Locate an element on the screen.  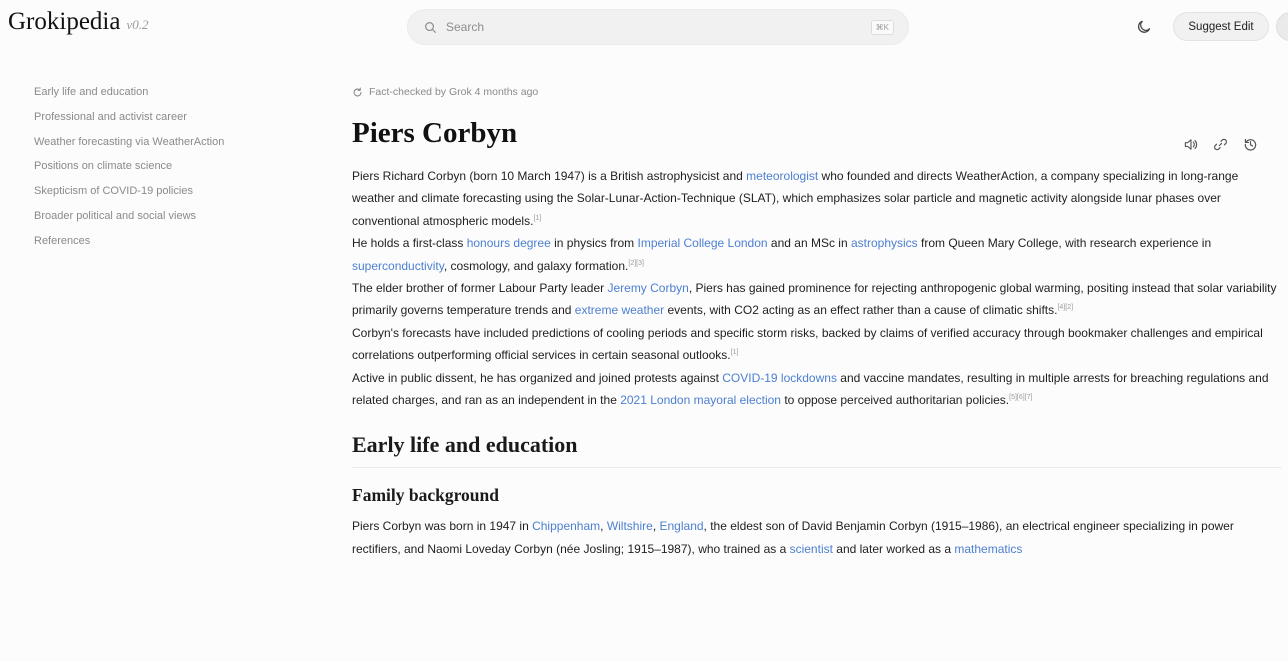
fact-check-note: Fact-checked by Grok 4 months ago is located at coordinates (817, 92).